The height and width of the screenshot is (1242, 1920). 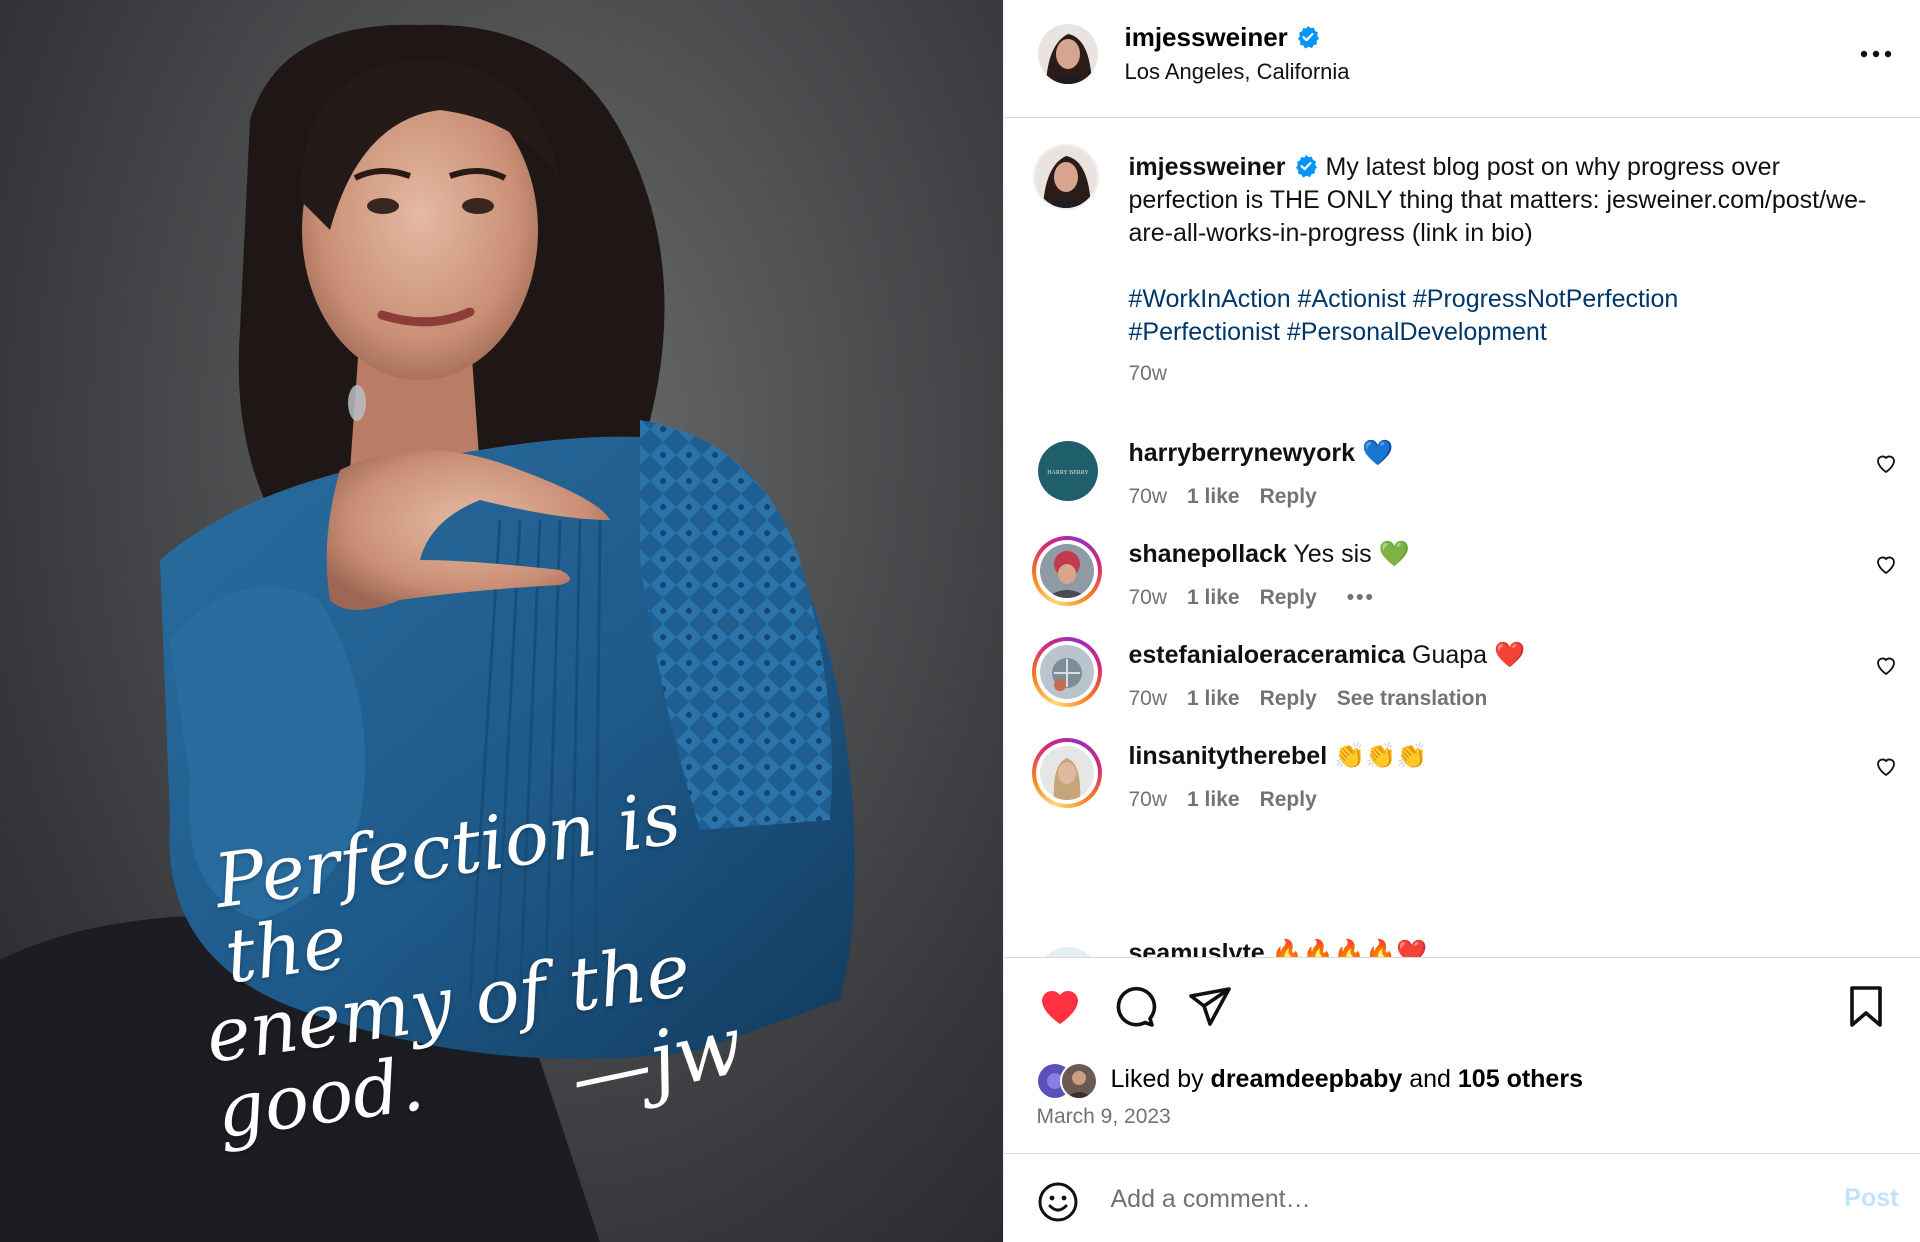 I want to click on liked-by-others: 105 others, so click(x=1520, y=1079).